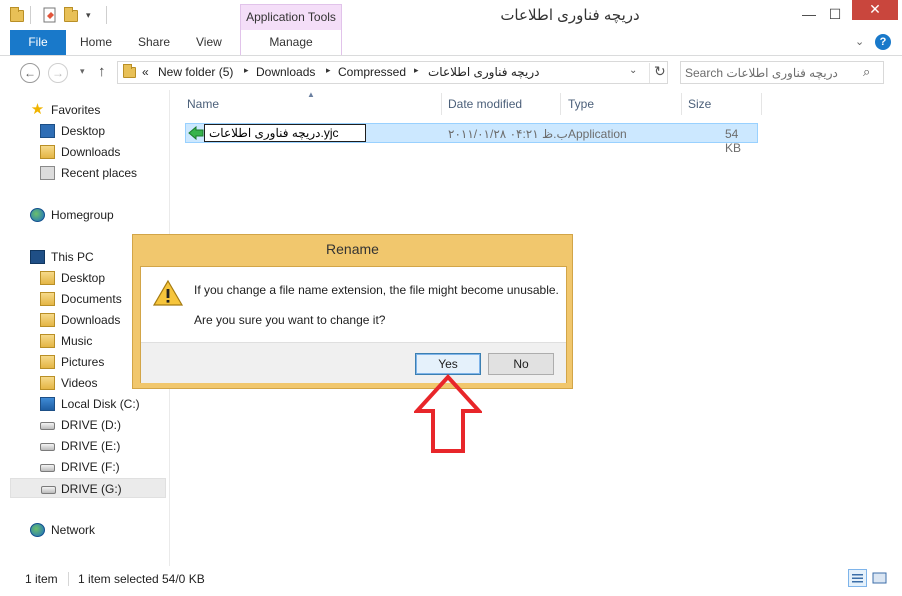 This screenshot has height=596, width=902. I want to click on documents-folder-icon, so click(47, 299).